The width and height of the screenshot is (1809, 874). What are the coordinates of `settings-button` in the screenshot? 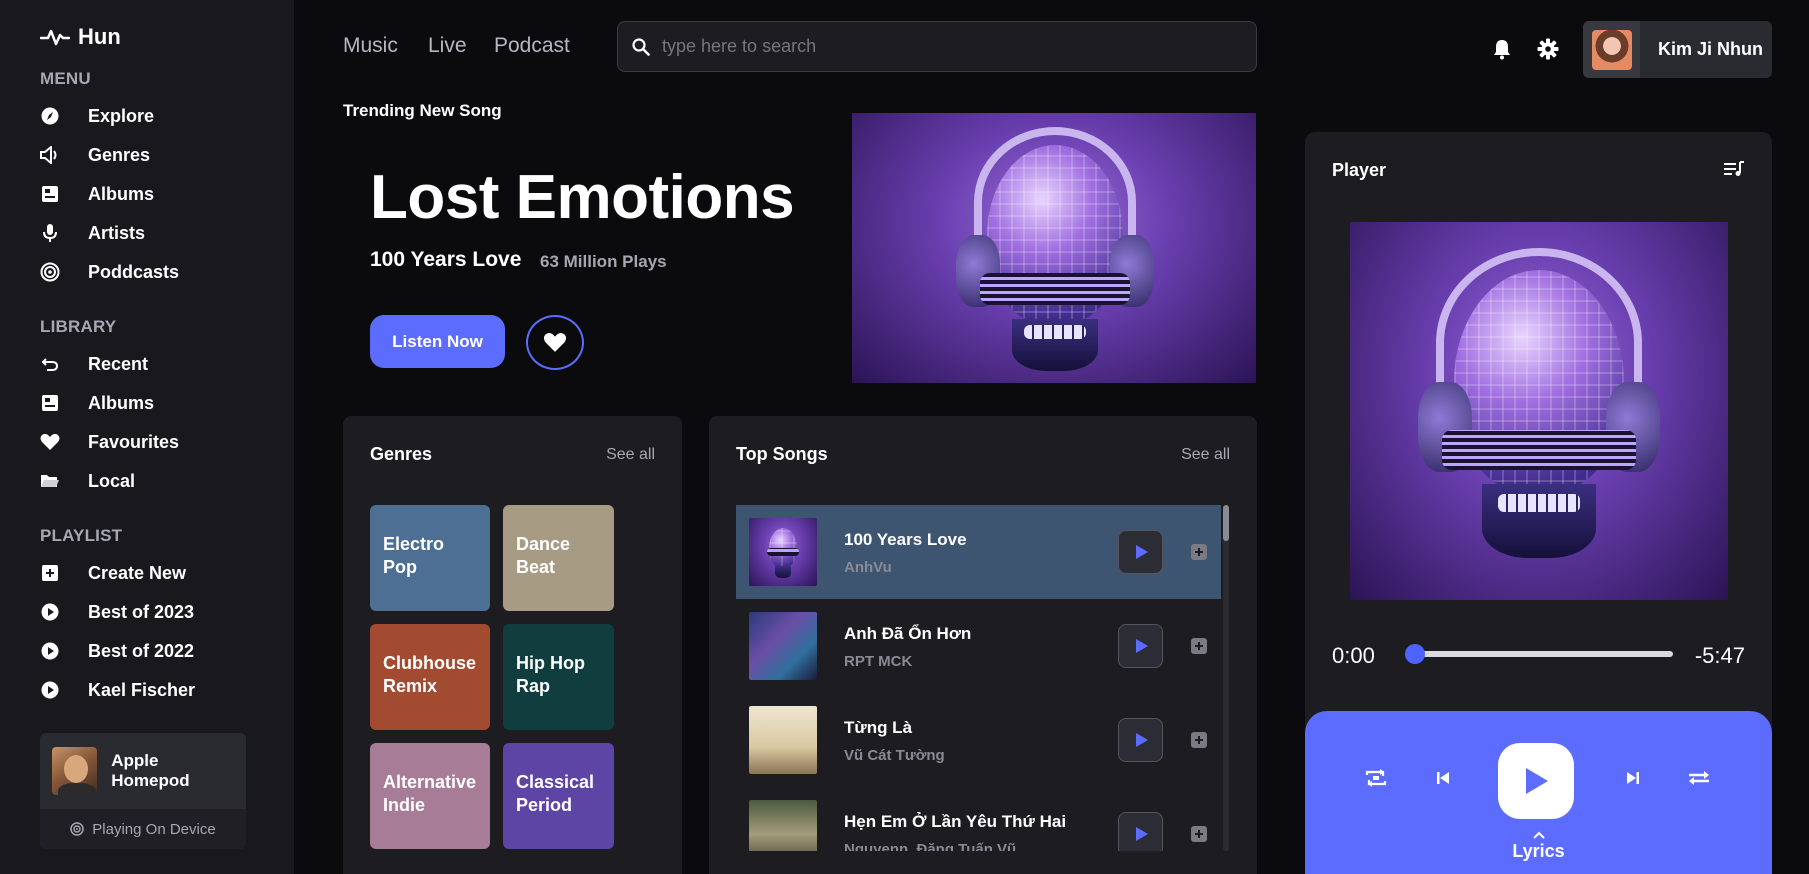 It's located at (1548, 49).